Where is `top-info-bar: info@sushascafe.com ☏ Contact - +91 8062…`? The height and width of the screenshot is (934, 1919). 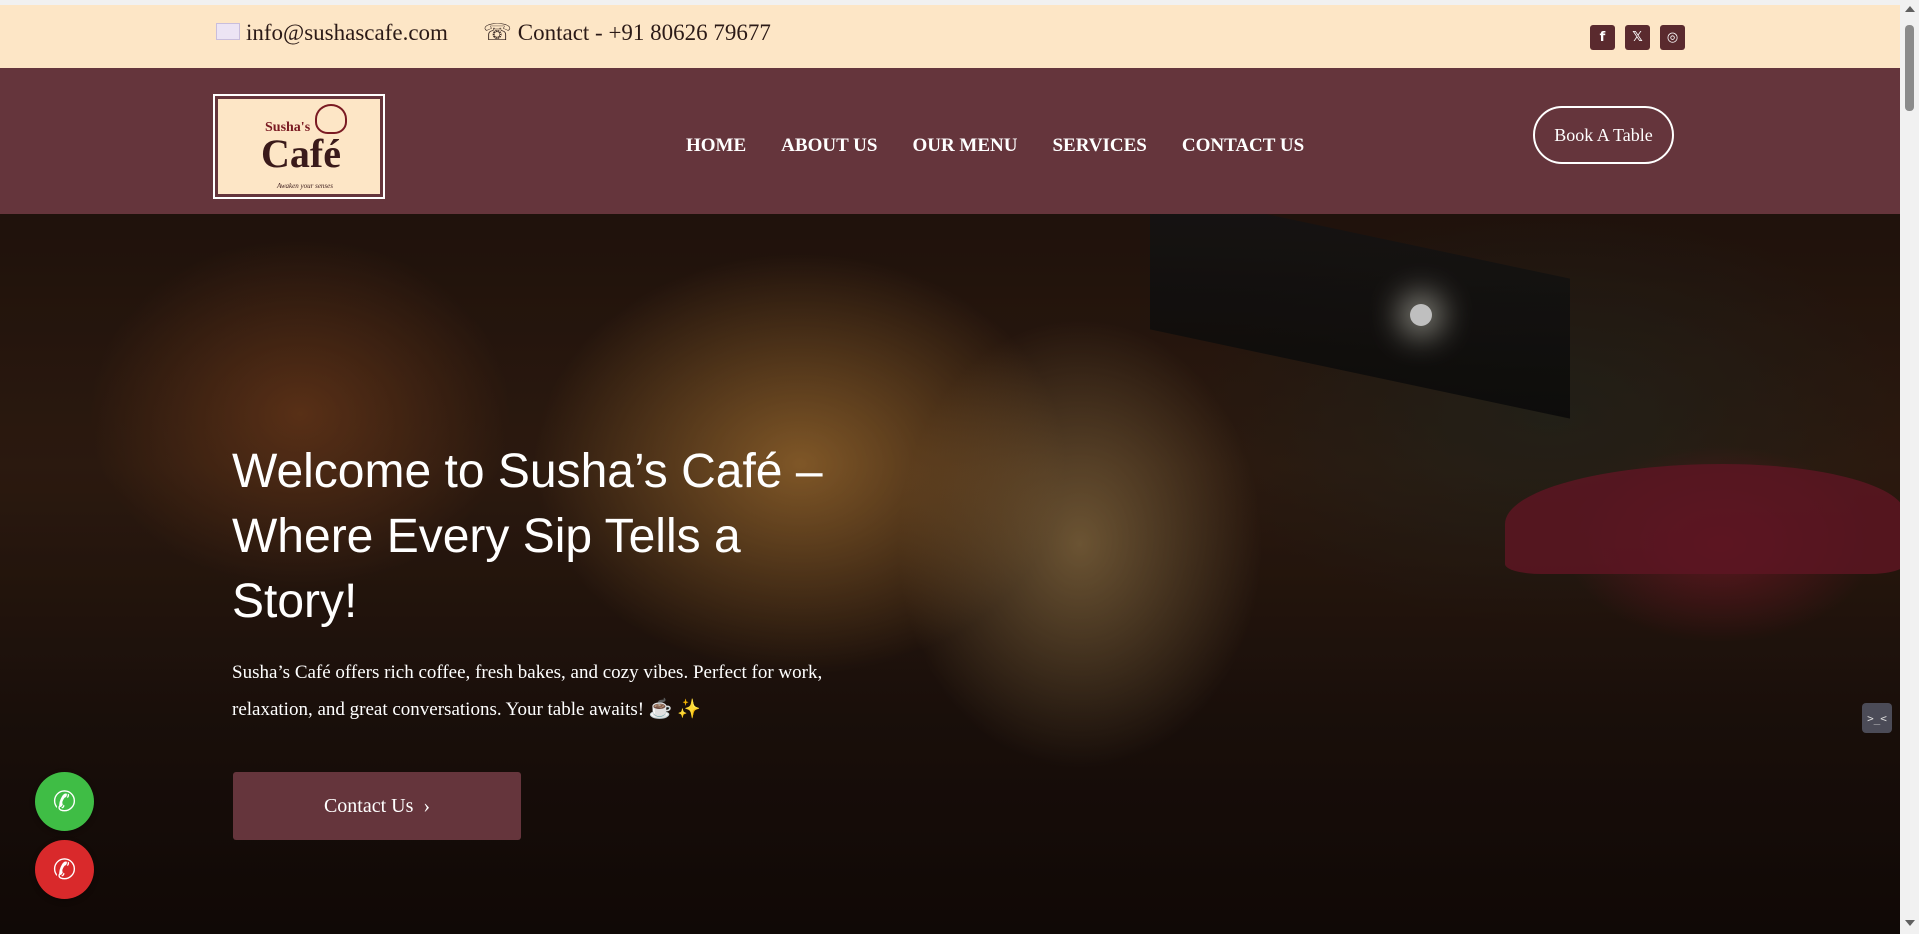 top-info-bar: info@sushascafe.com ☏ Contact - +91 8062… is located at coordinates (950, 36).